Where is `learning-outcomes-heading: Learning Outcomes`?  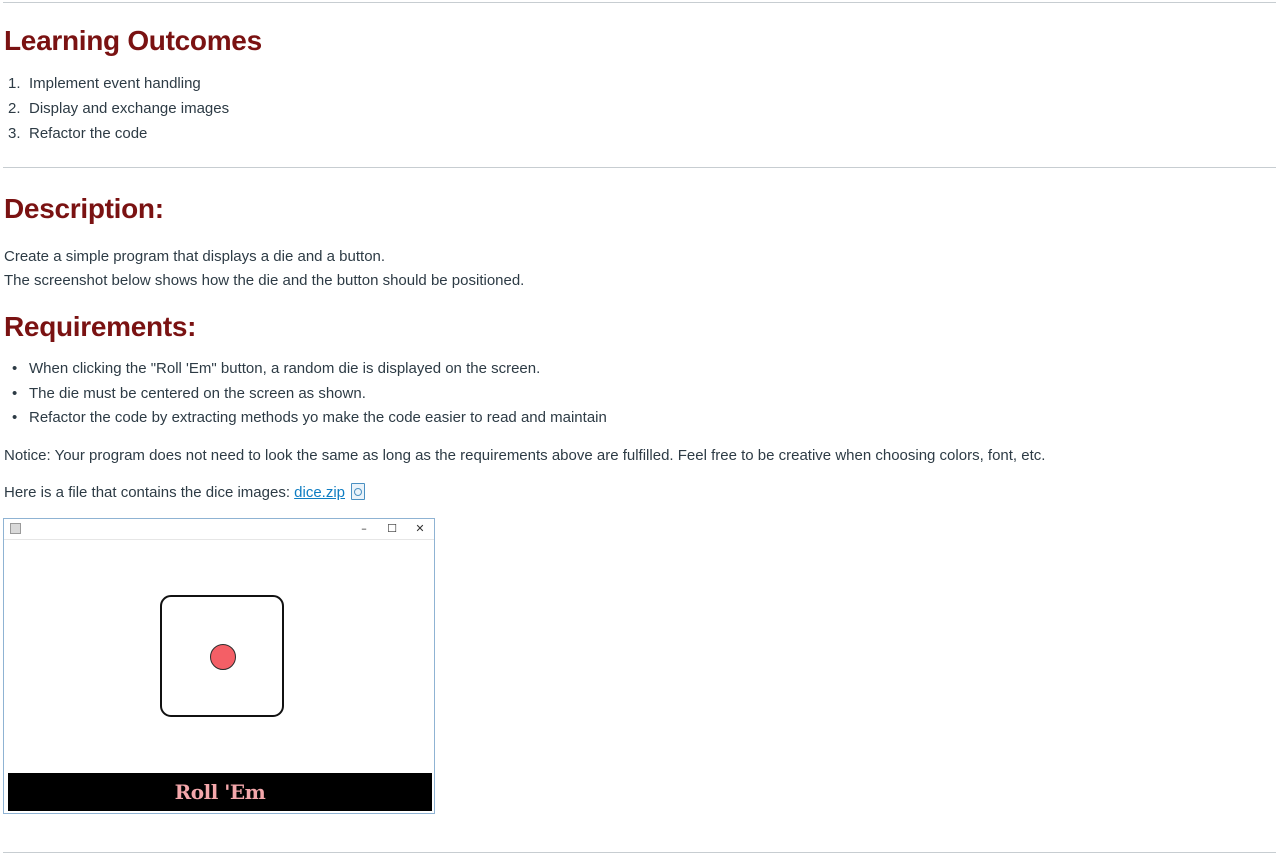
learning-outcomes-heading: Learning Outcomes is located at coordinates (133, 40).